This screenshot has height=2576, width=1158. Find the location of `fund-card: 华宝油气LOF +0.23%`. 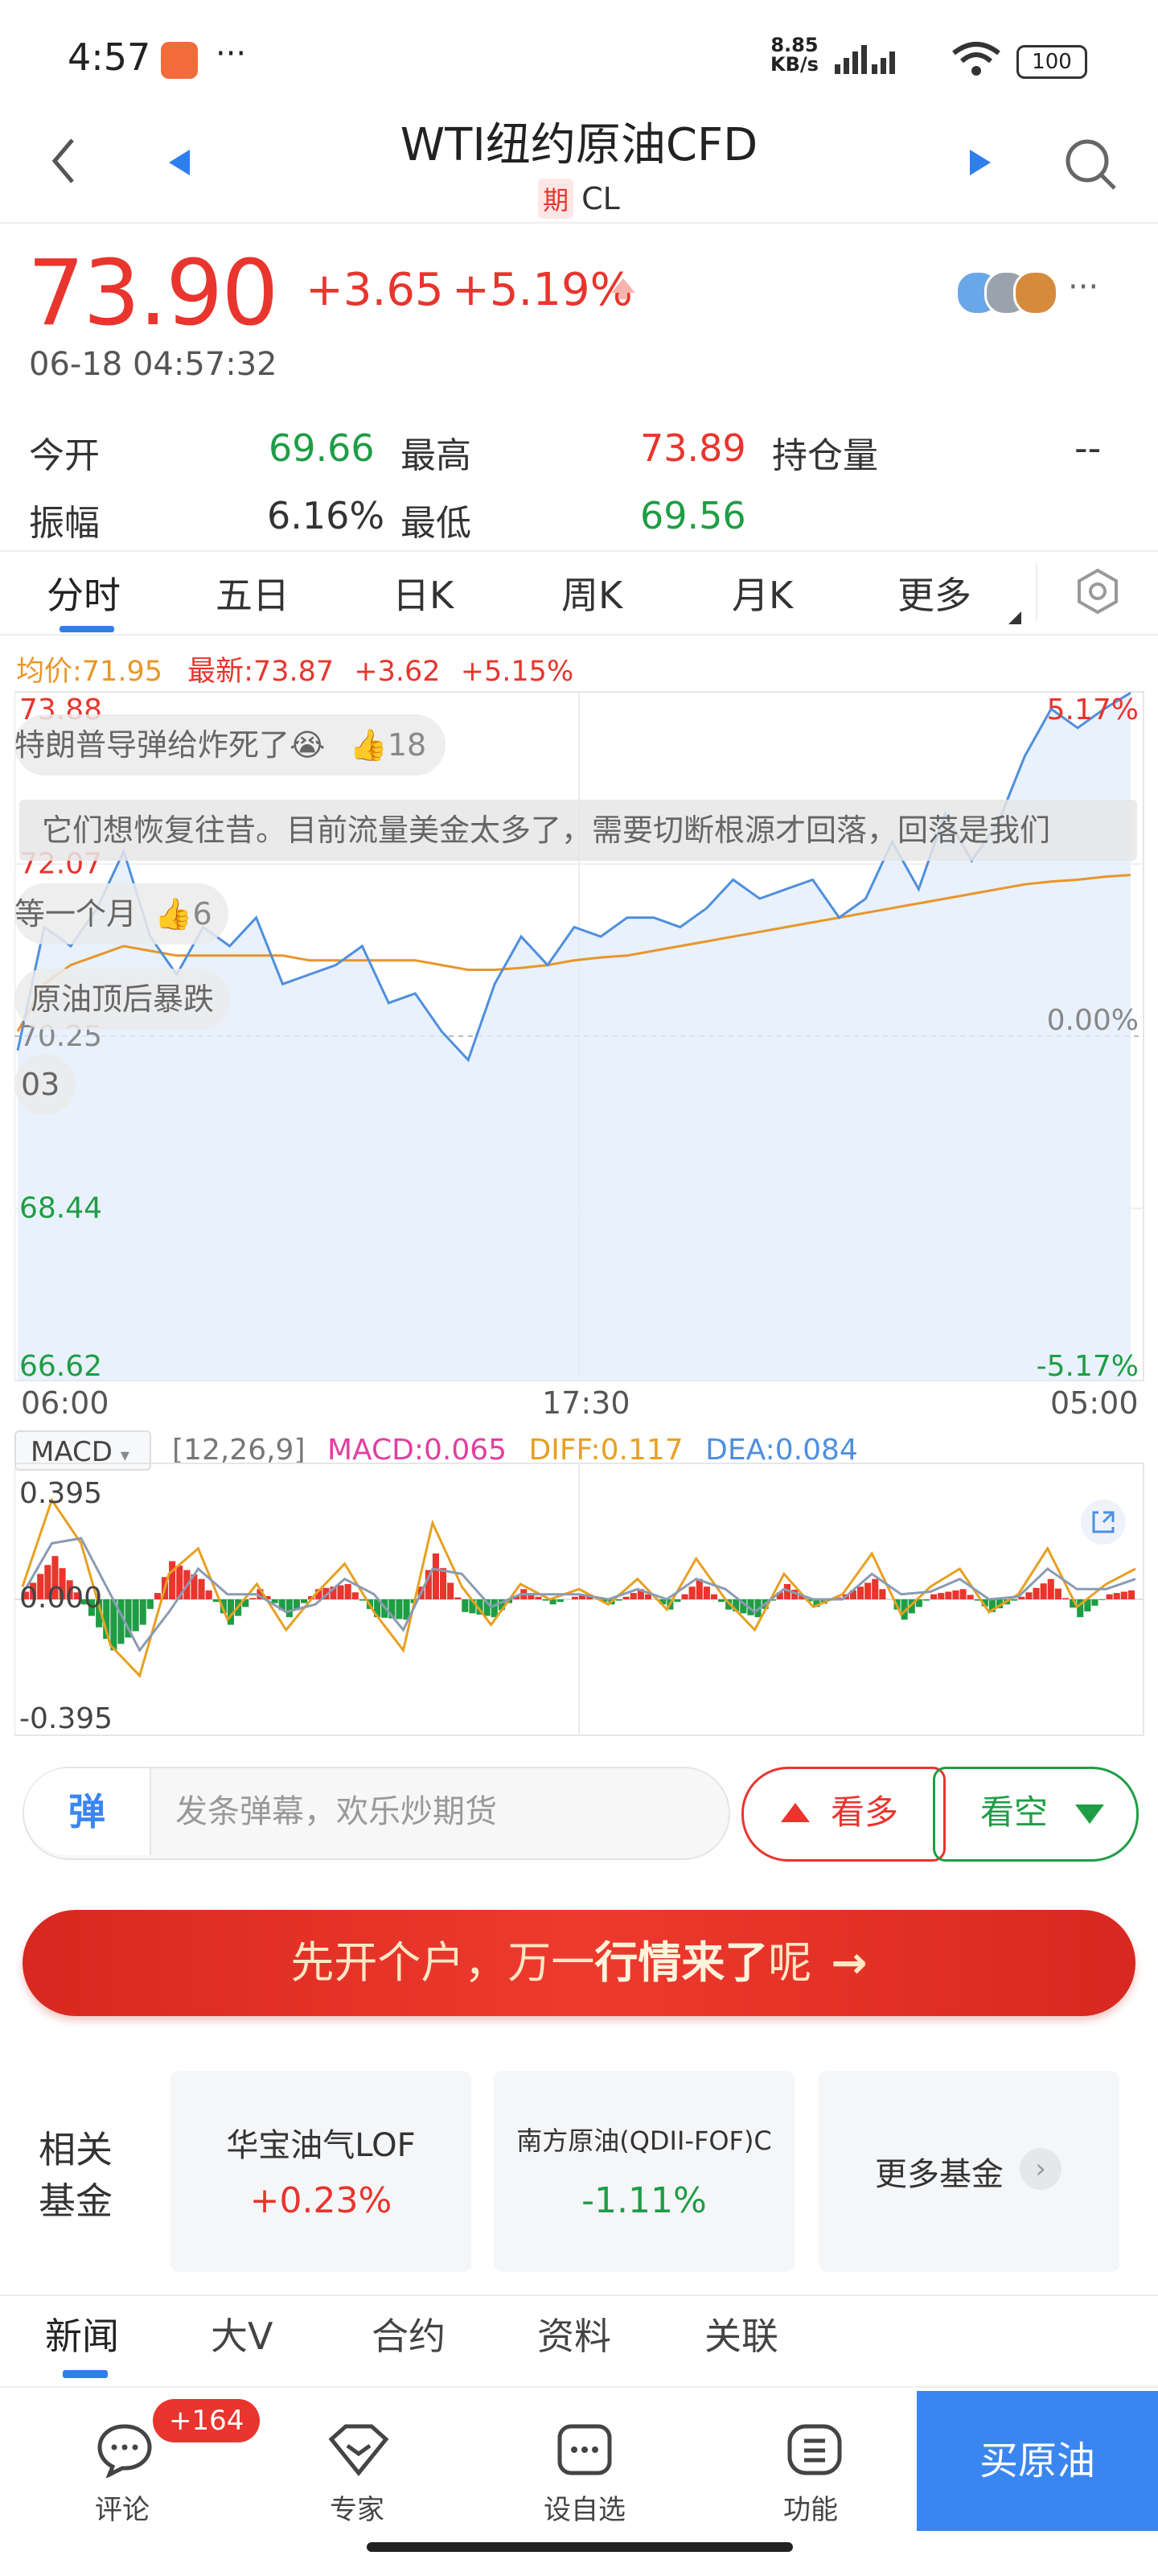

fund-card: 华宝油气LOF +0.23% is located at coordinates (320, 2171).